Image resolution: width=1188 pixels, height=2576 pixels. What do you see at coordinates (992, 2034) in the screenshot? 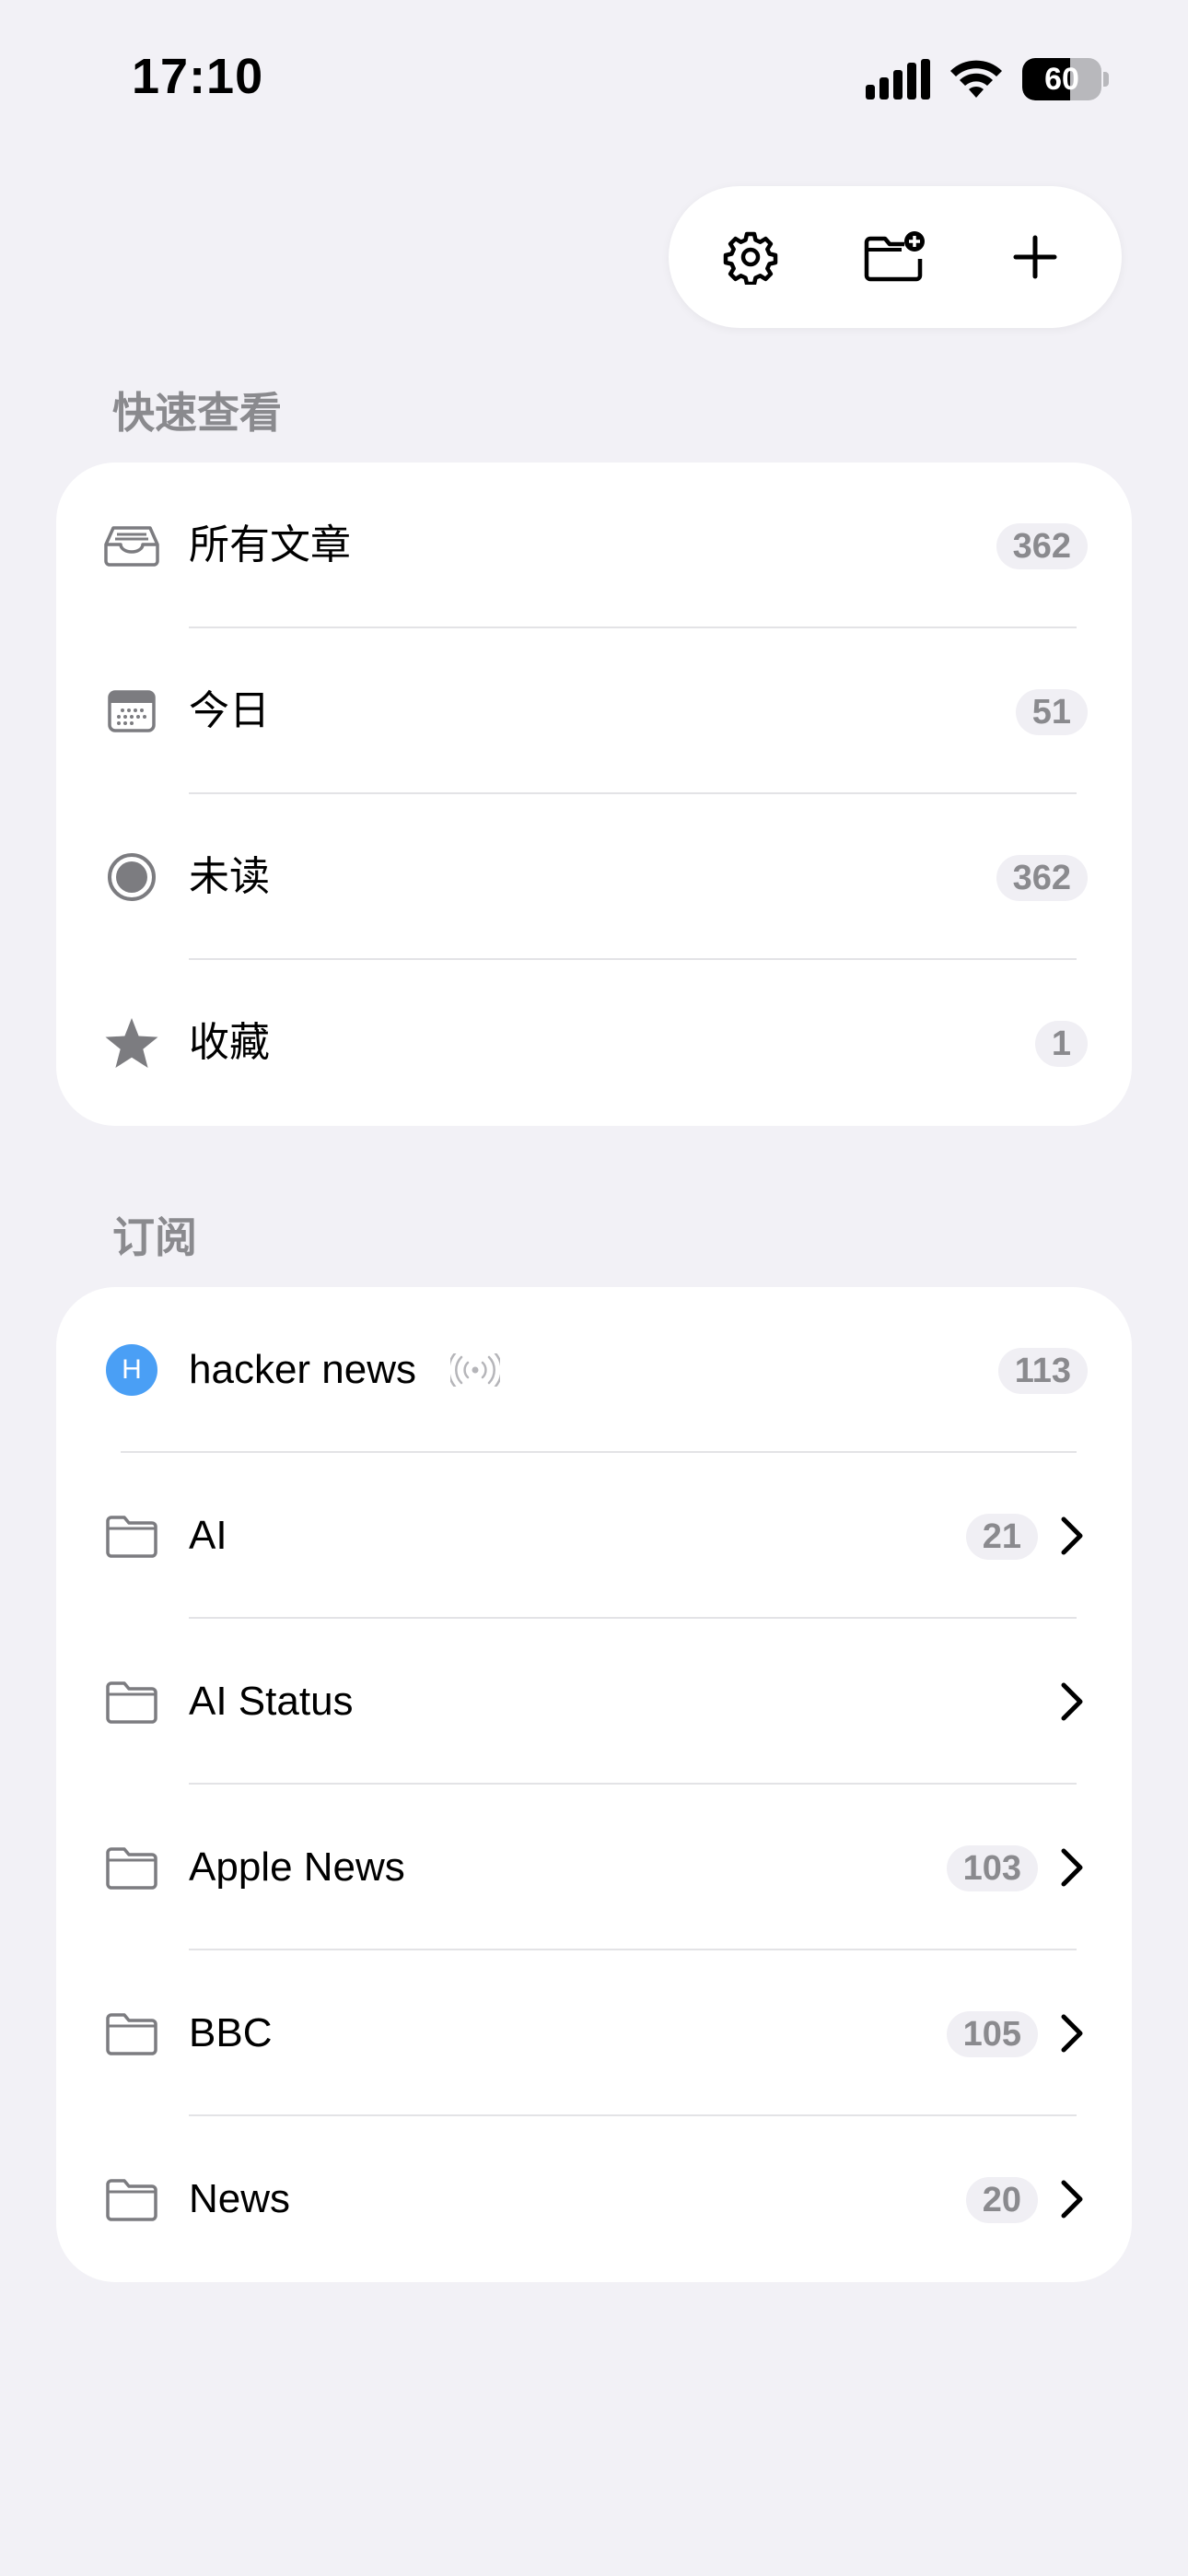
I see `unread-count-badge: 105` at bounding box center [992, 2034].